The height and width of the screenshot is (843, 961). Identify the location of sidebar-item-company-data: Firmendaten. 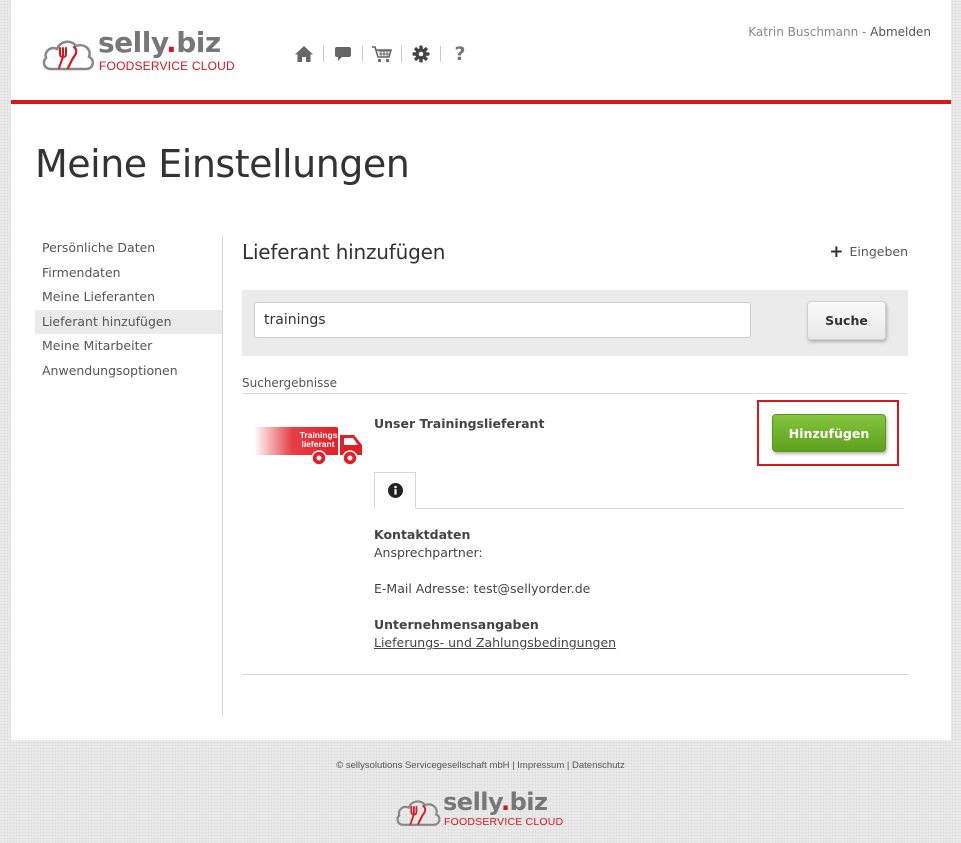
(128, 273).